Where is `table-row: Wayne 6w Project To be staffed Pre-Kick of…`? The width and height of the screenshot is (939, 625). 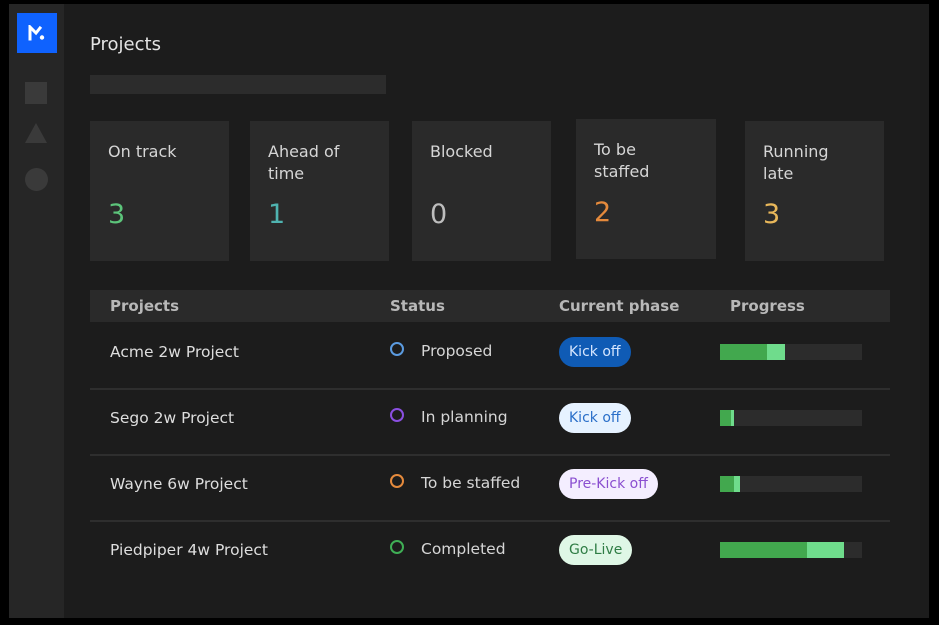 table-row: Wayne 6w Project To be staffed Pre-Kick of… is located at coordinates (490, 488).